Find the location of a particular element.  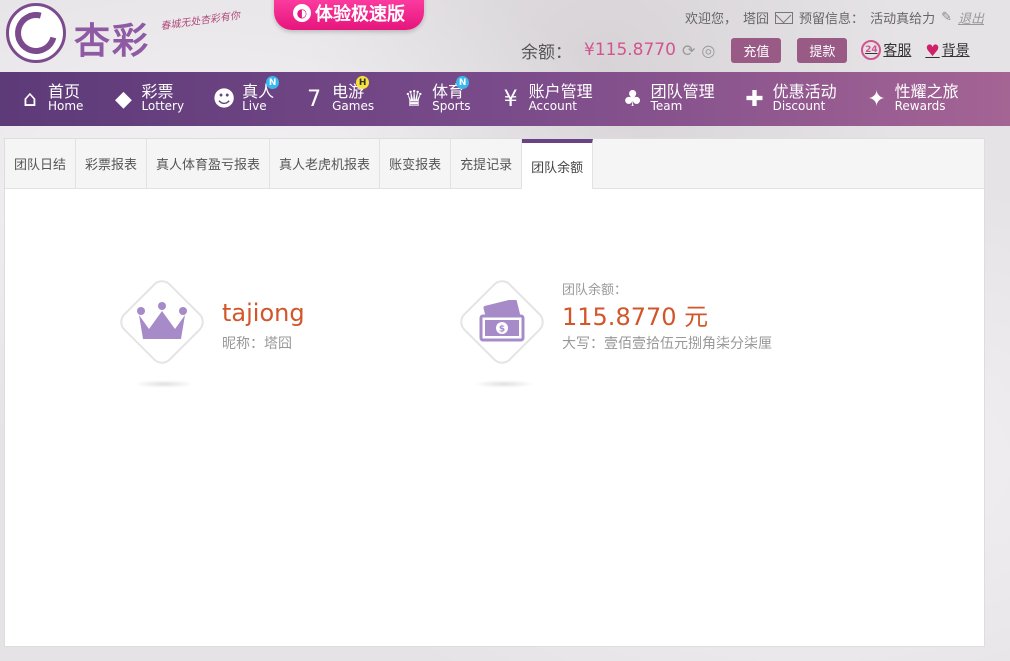

speed-icon: ◐ is located at coordinates (302, 13).